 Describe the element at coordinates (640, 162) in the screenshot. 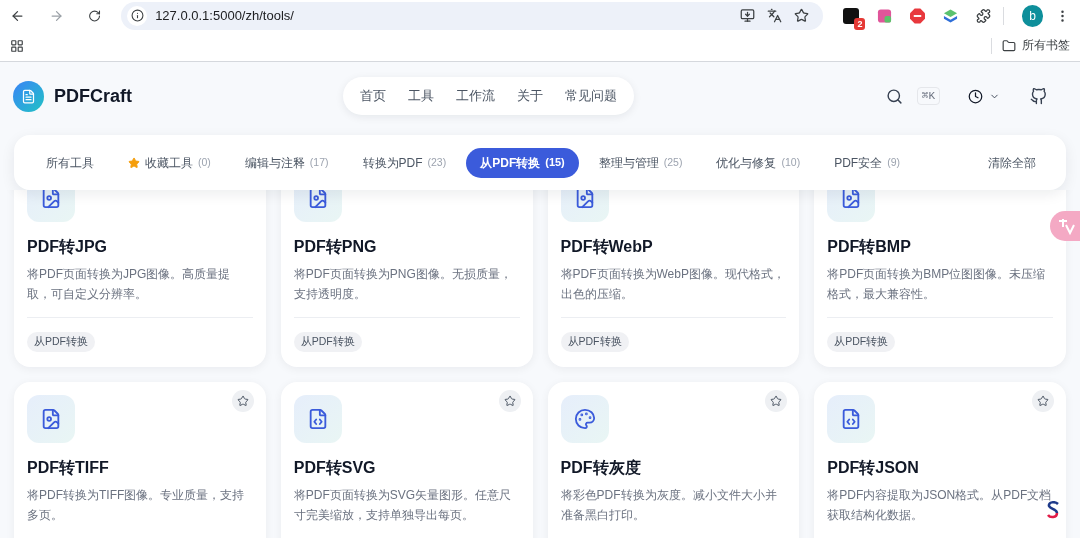

I see `filter-tab: 整理与管理 (25)` at that location.